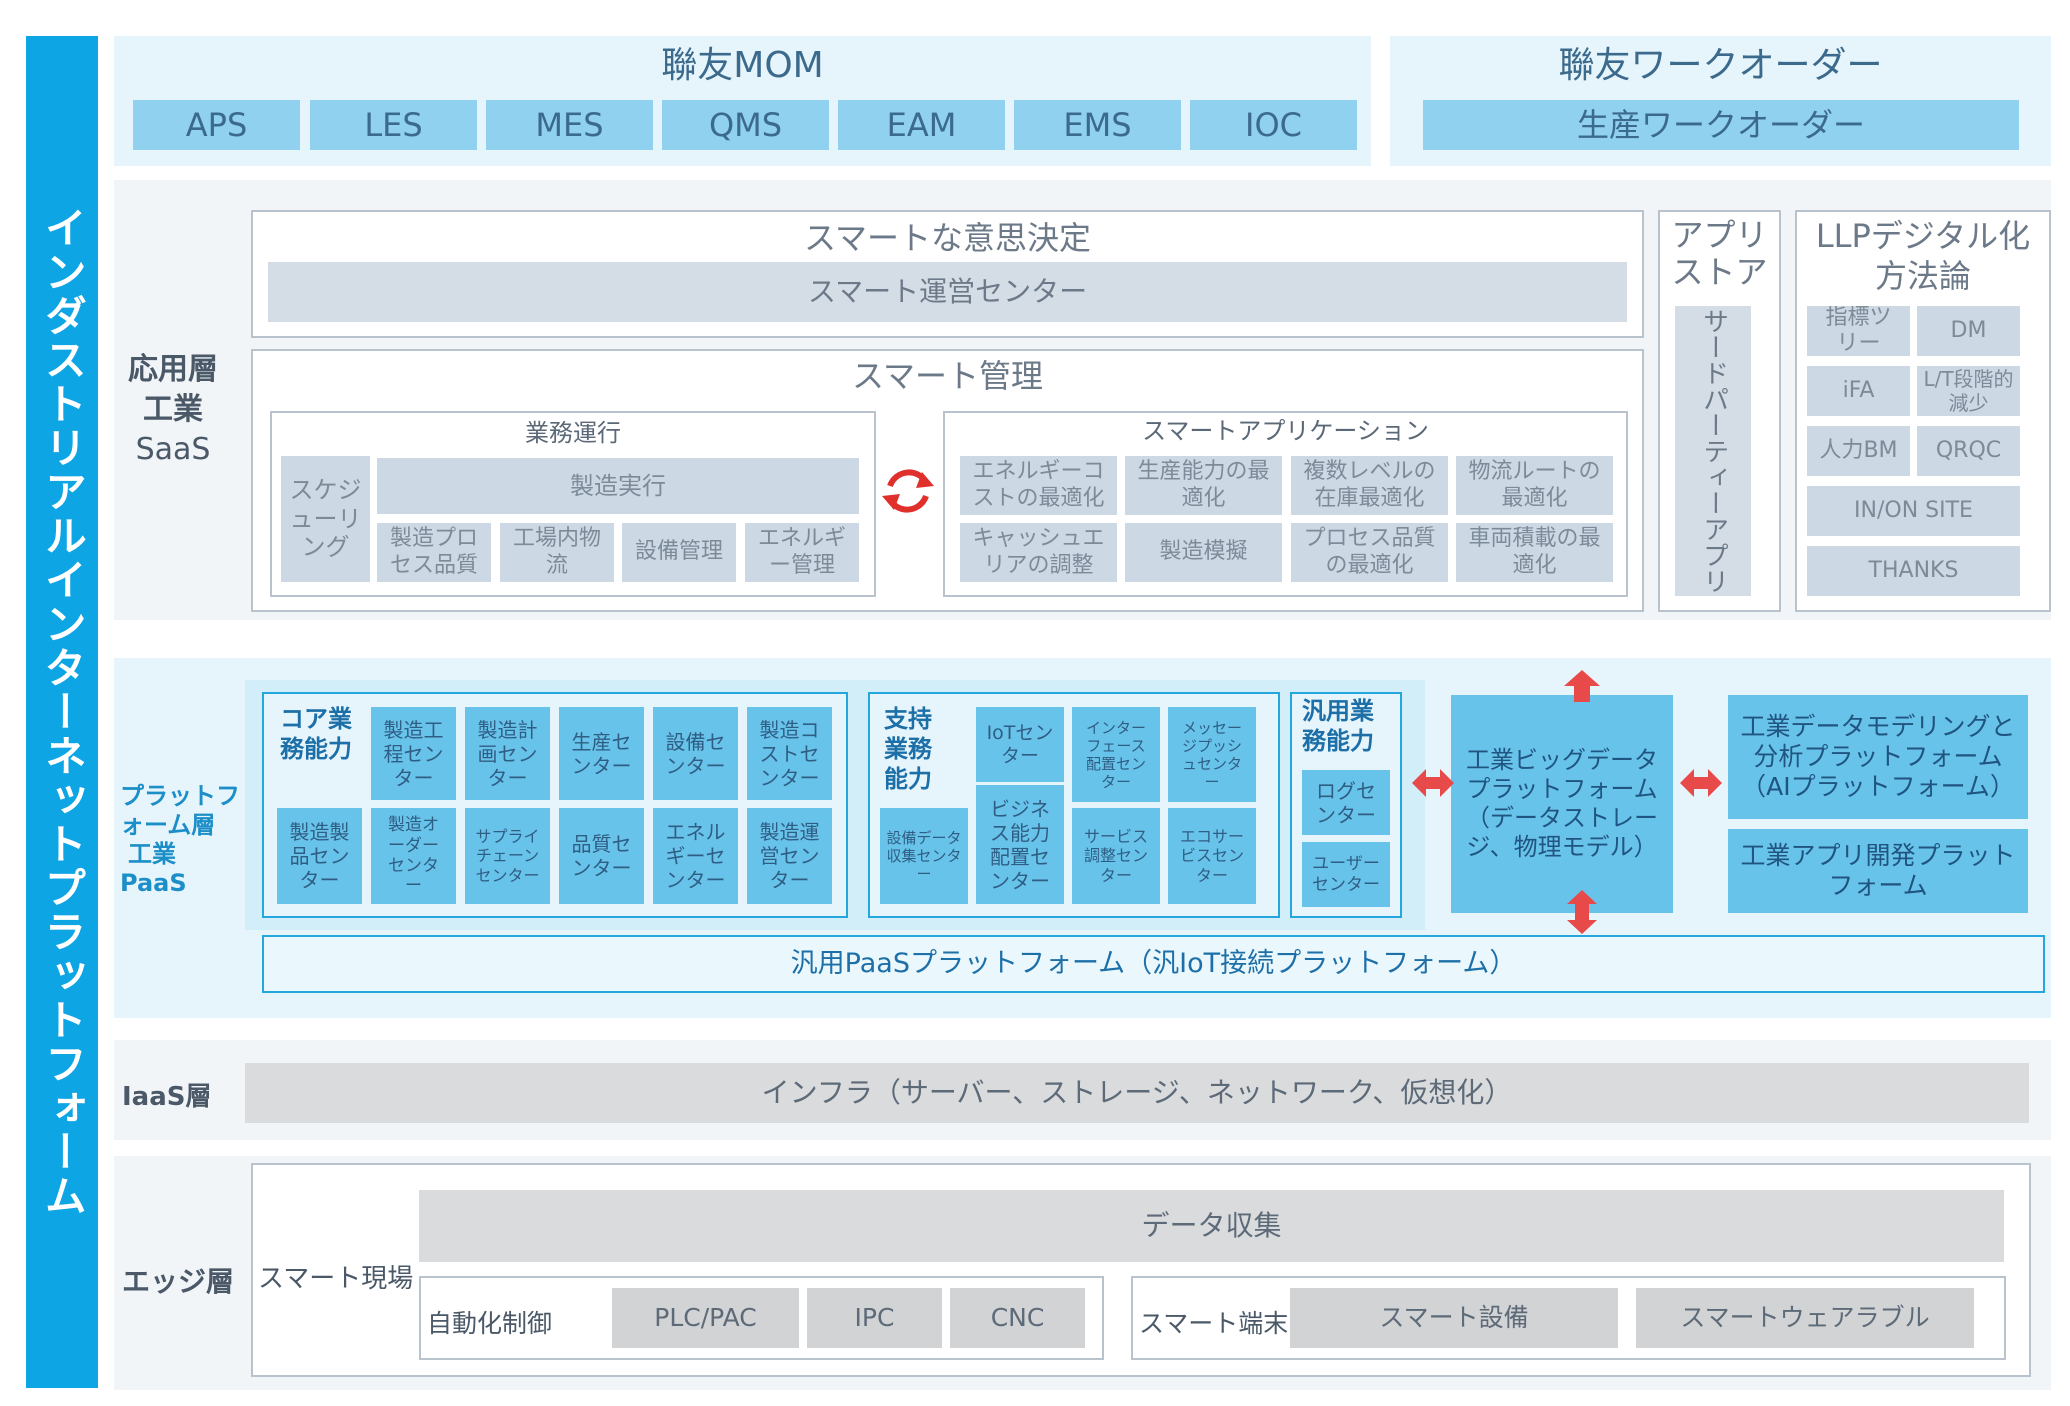 This screenshot has height=1406, width=2070. I want to click on llp-thanks: THANKS, so click(1913, 571).